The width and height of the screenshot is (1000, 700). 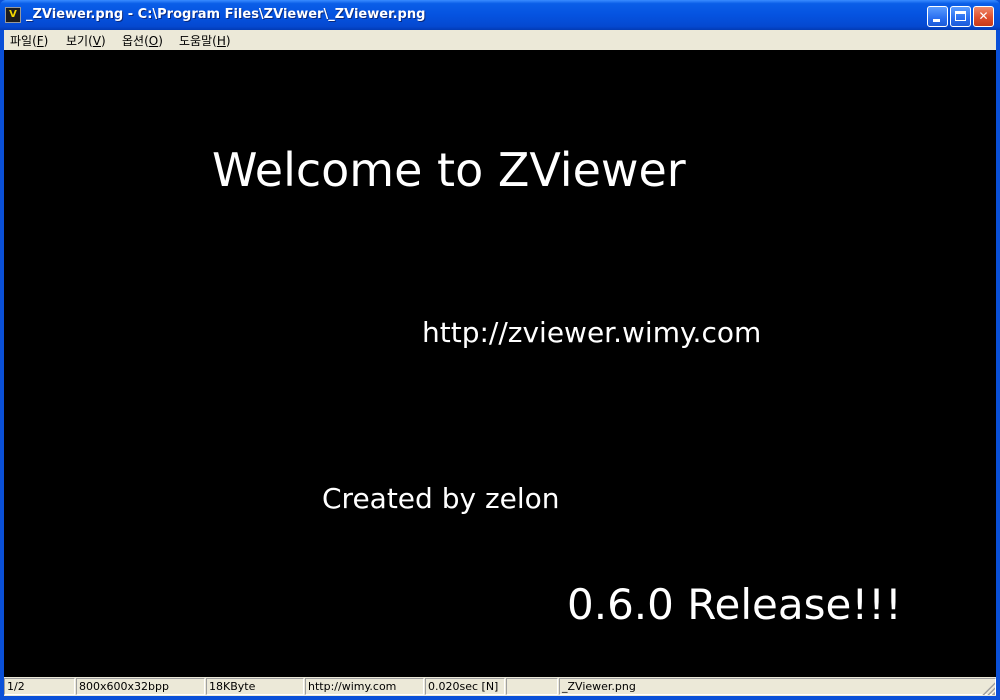 I want to click on menu-help: 도움말(H), so click(x=205, y=40).